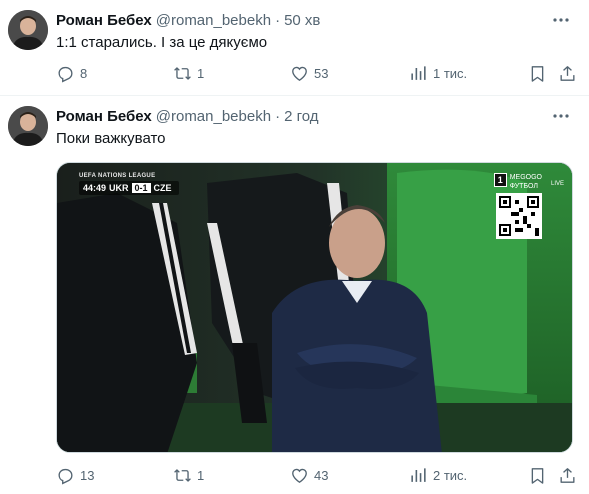 The image size is (589, 494). I want to click on channel-number: 1, so click(500, 180).